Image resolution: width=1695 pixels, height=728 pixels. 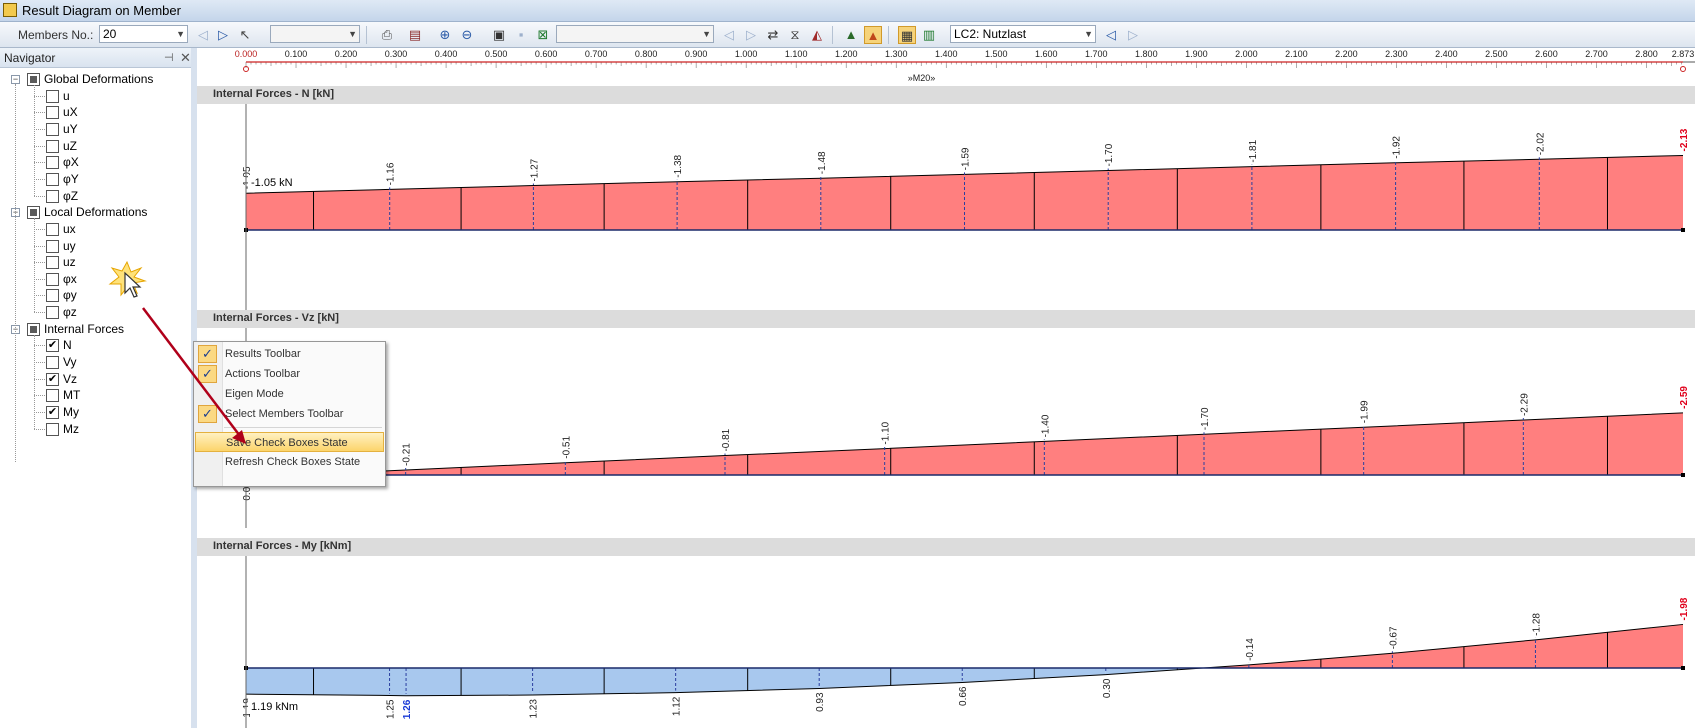 I want to click on menu-item-label: Refresh Check Boxes State, so click(x=293, y=462).